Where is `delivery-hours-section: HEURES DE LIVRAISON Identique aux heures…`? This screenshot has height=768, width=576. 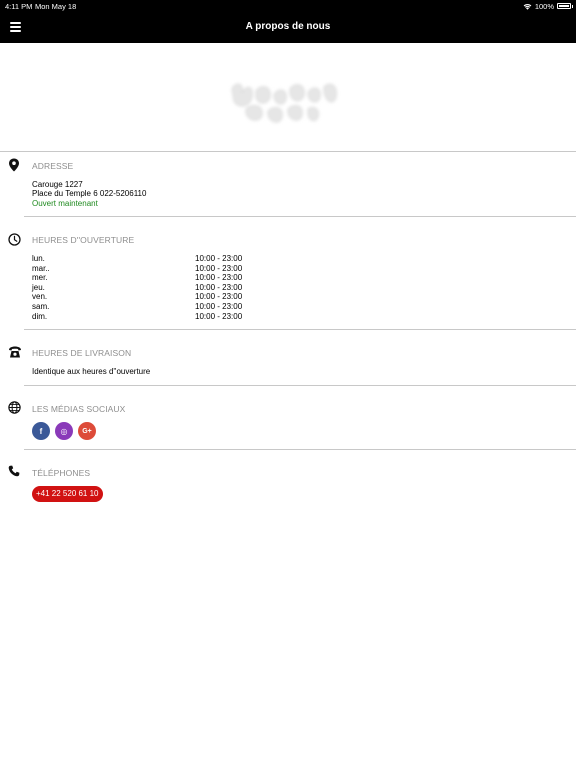
delivery-hours-section: HEURES DE LIVRAISON Identique aux heures… is located at coordinates (288, 358).